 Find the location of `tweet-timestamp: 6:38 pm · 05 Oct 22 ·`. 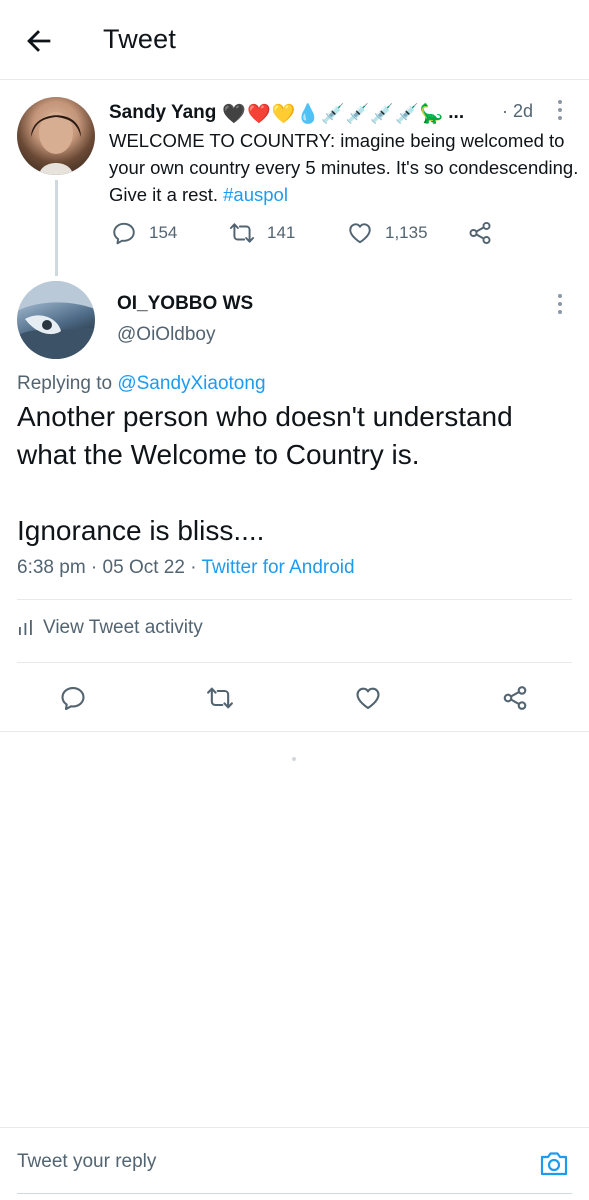

tweet-timestamp: 6:38 pm · 05 Oct 22 · is located at coordinates (107, 567).